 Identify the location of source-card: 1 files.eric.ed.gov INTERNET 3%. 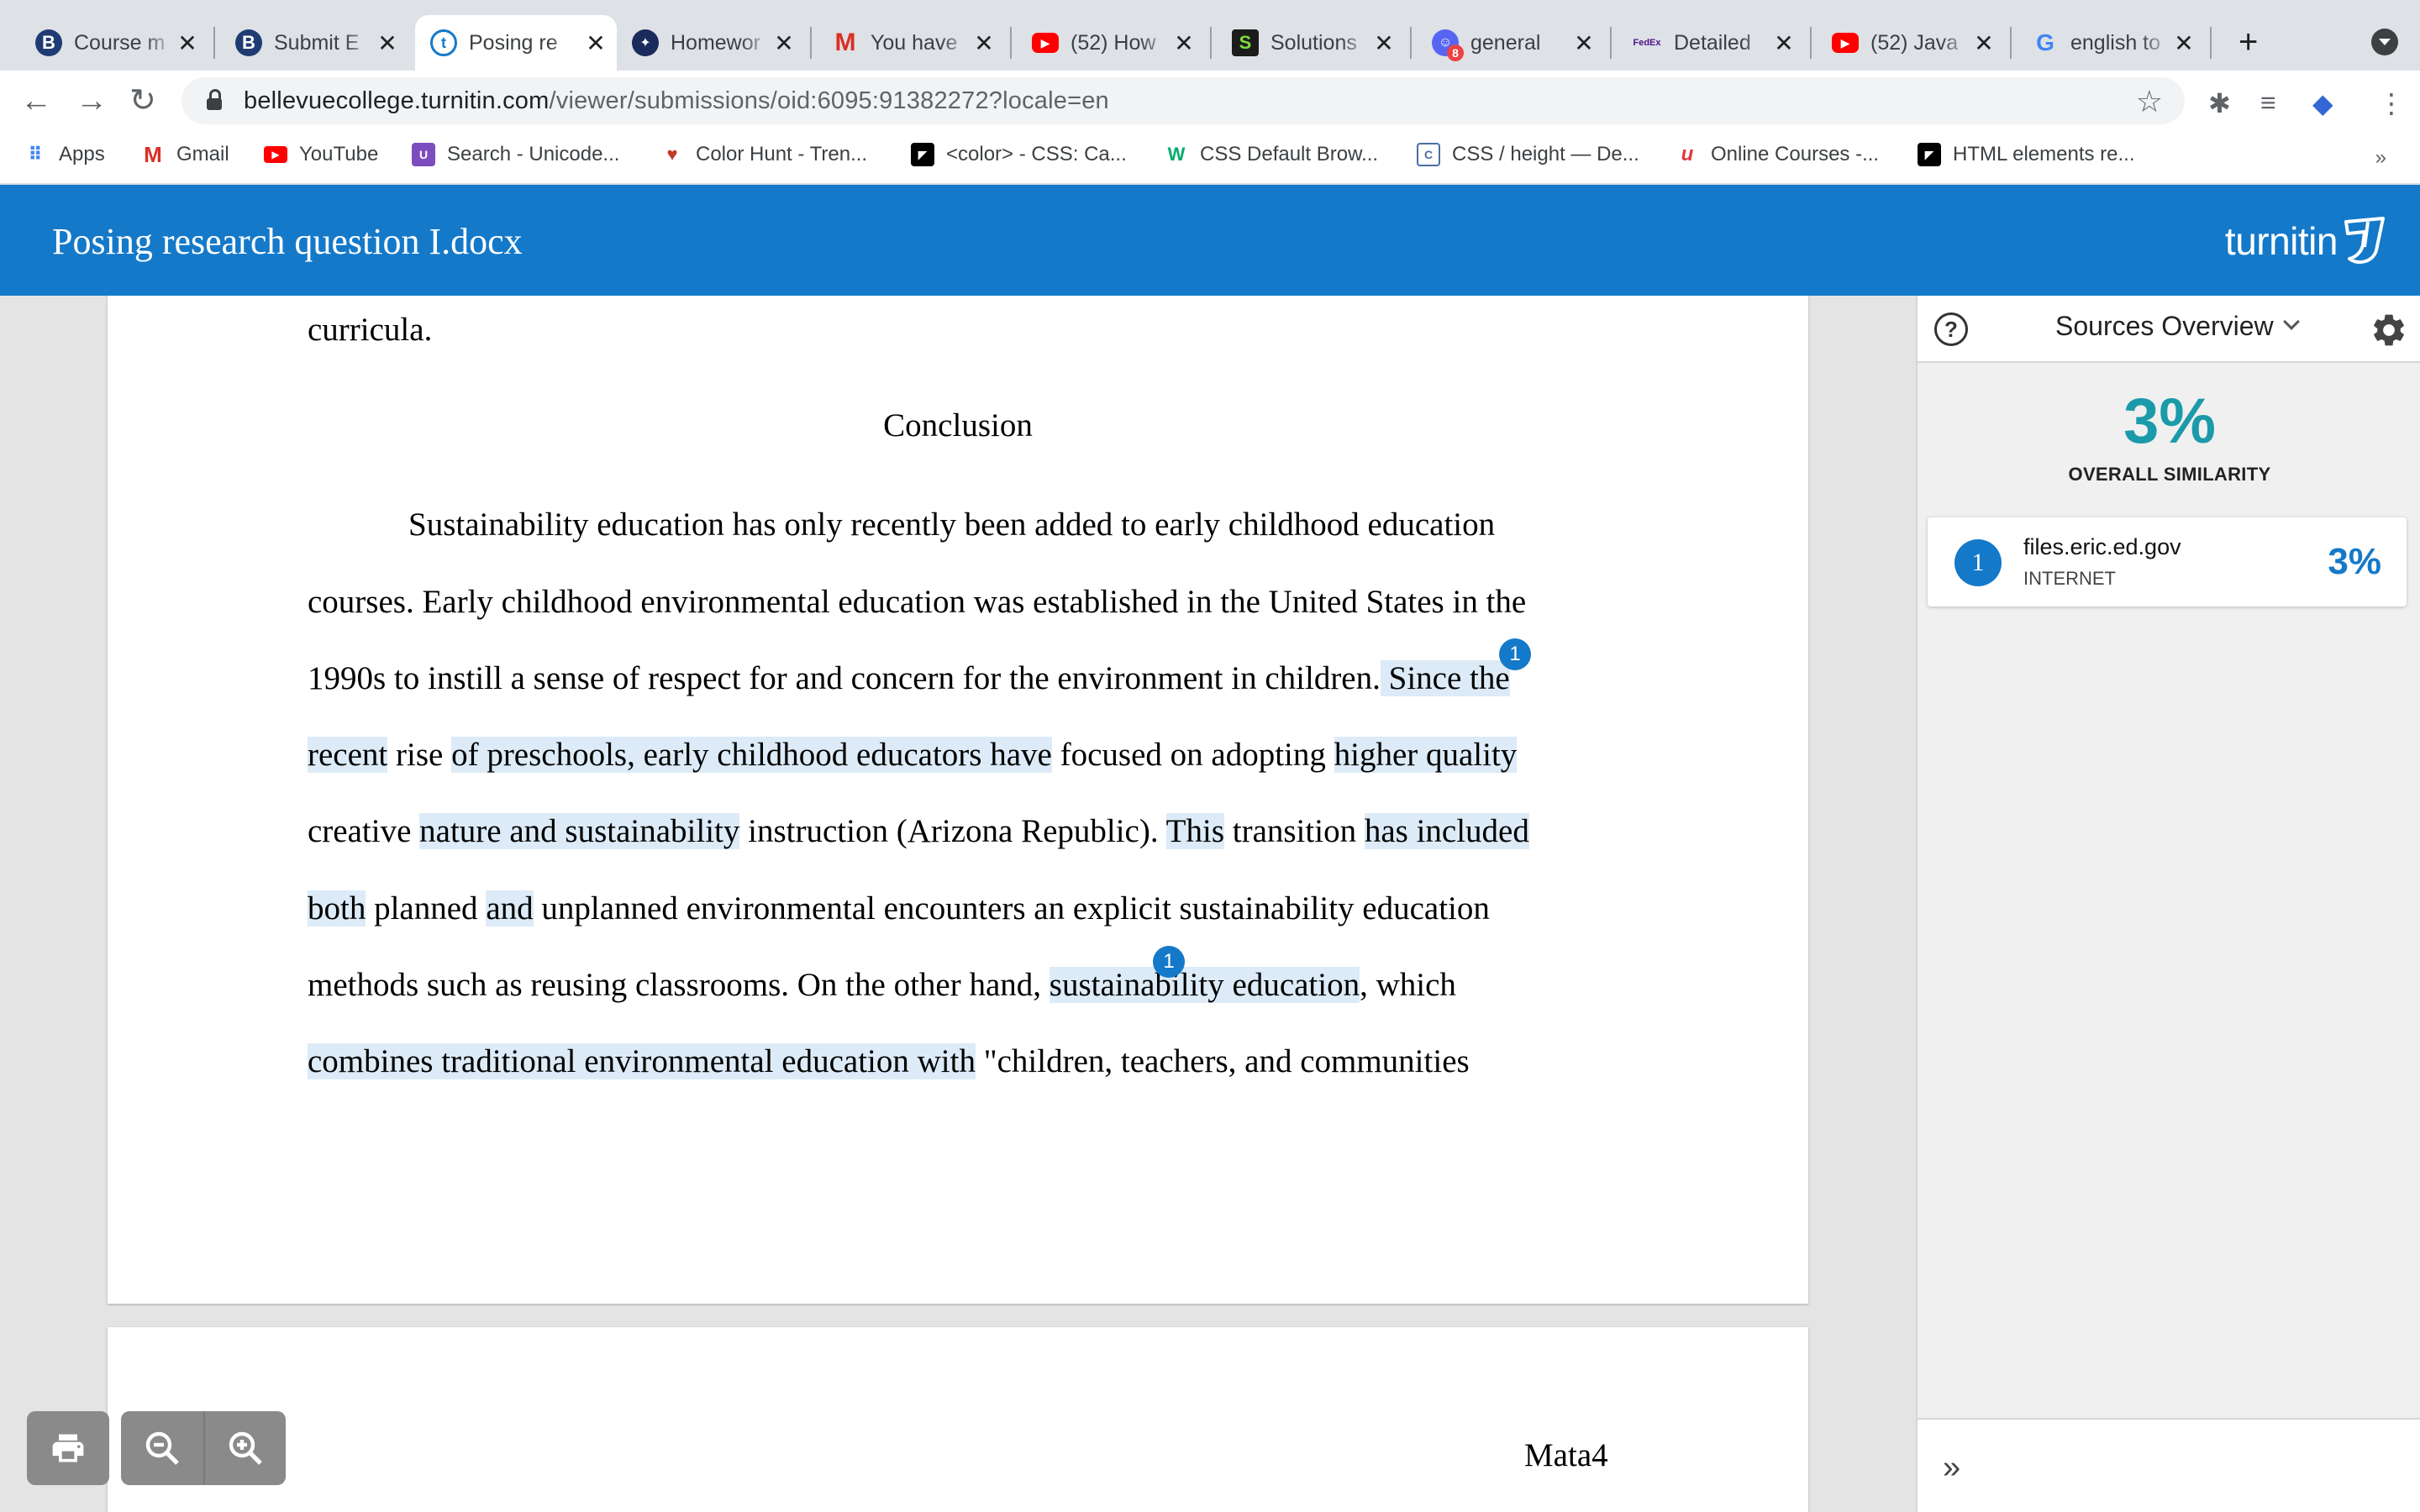
(2167, 561).